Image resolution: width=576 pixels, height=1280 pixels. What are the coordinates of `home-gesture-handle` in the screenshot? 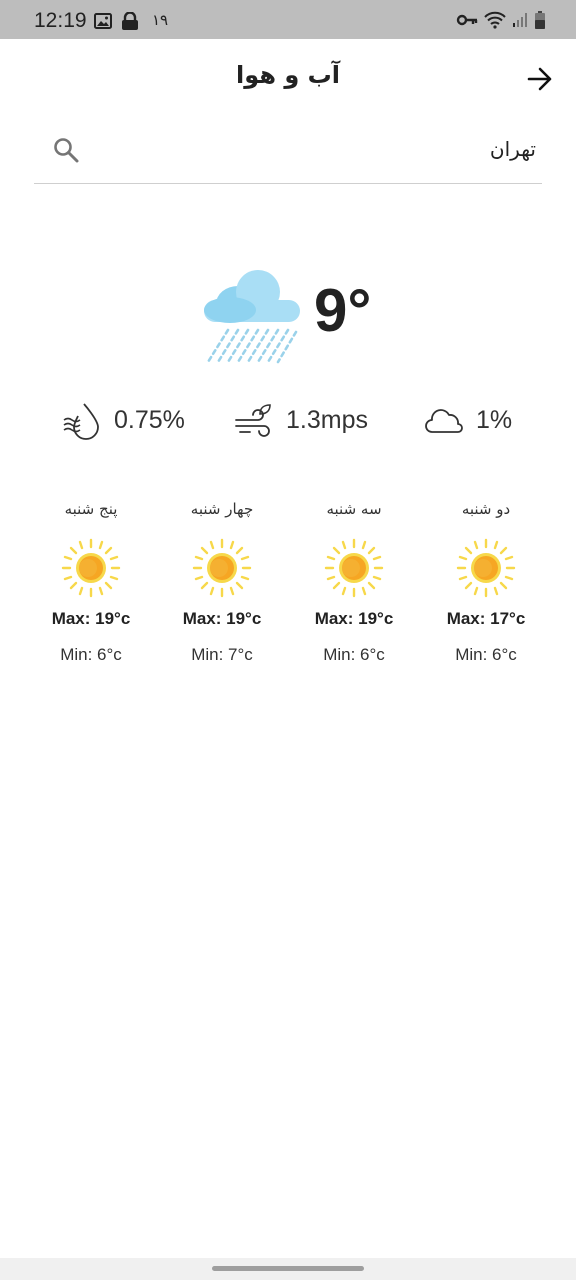 It's located at (288, 1268).